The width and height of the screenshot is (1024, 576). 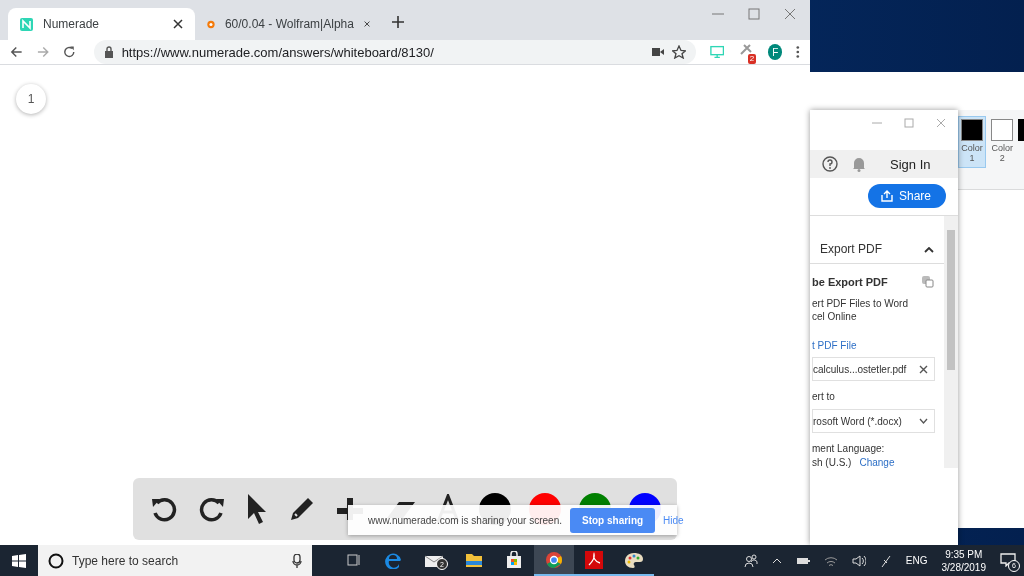 What do you see at coordinates (835, 316) in the screenshot?
I see `description-line: cel Online` at bounding box center [835, 316].